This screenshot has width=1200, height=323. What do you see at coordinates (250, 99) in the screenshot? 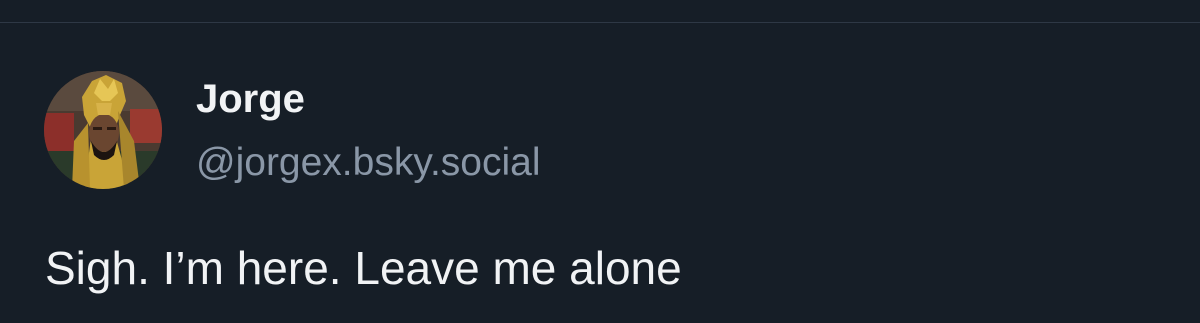
I see `author-display-name: Jorge` at bounding box center [250, 99].